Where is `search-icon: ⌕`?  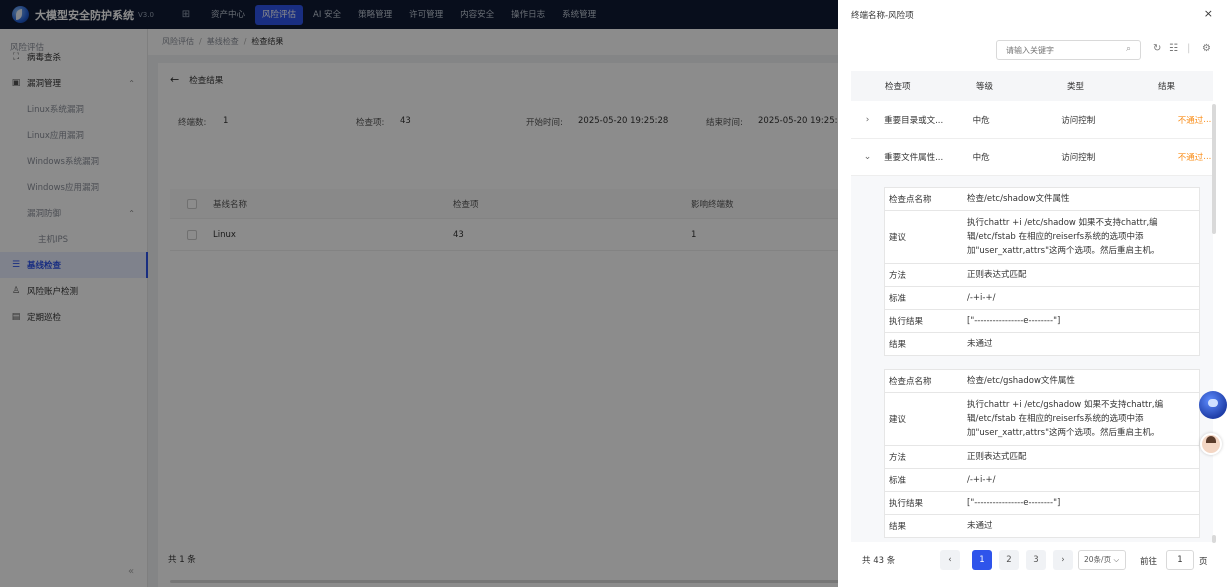
search-icon: ⌕ is located at coordinates (1128, 49).